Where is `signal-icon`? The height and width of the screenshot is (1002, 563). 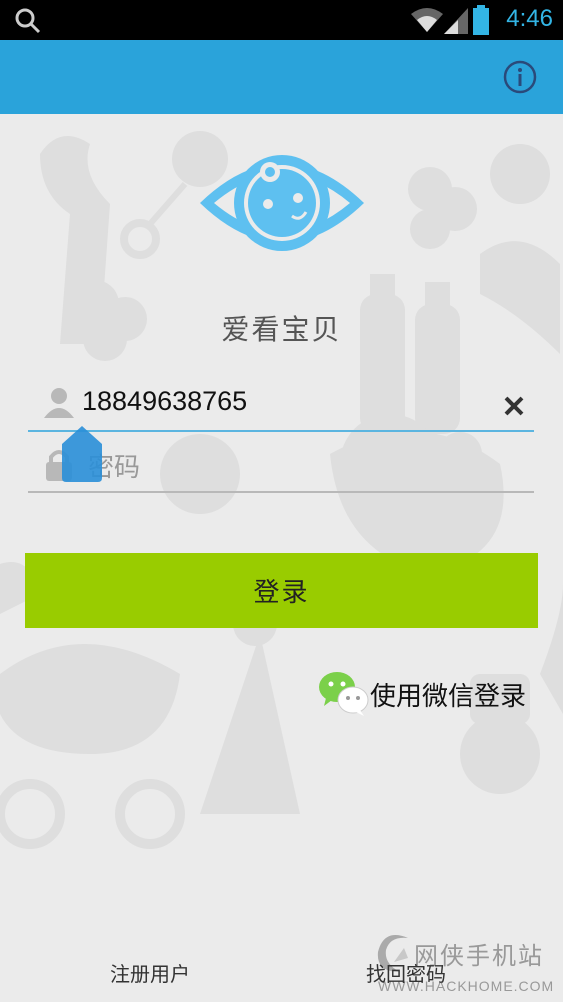 signal-icon is located at coordinates (456, 21).